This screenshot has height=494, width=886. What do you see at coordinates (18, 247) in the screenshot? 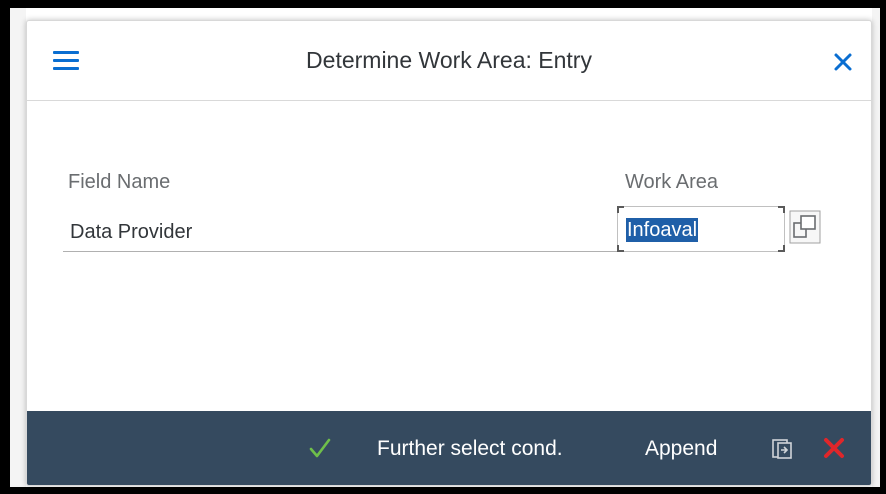
I see `background-left-strip` at bounding box center [18, 247].